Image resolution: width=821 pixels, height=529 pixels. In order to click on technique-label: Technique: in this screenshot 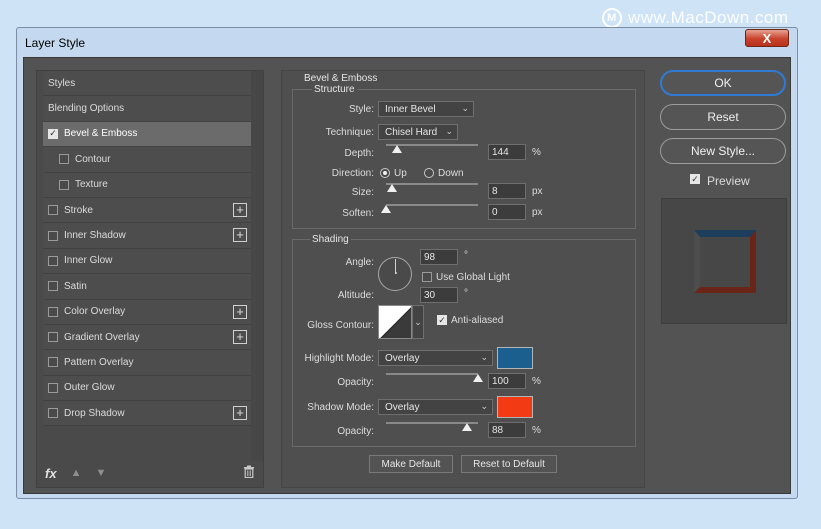, I will do `click(349, 132)`.